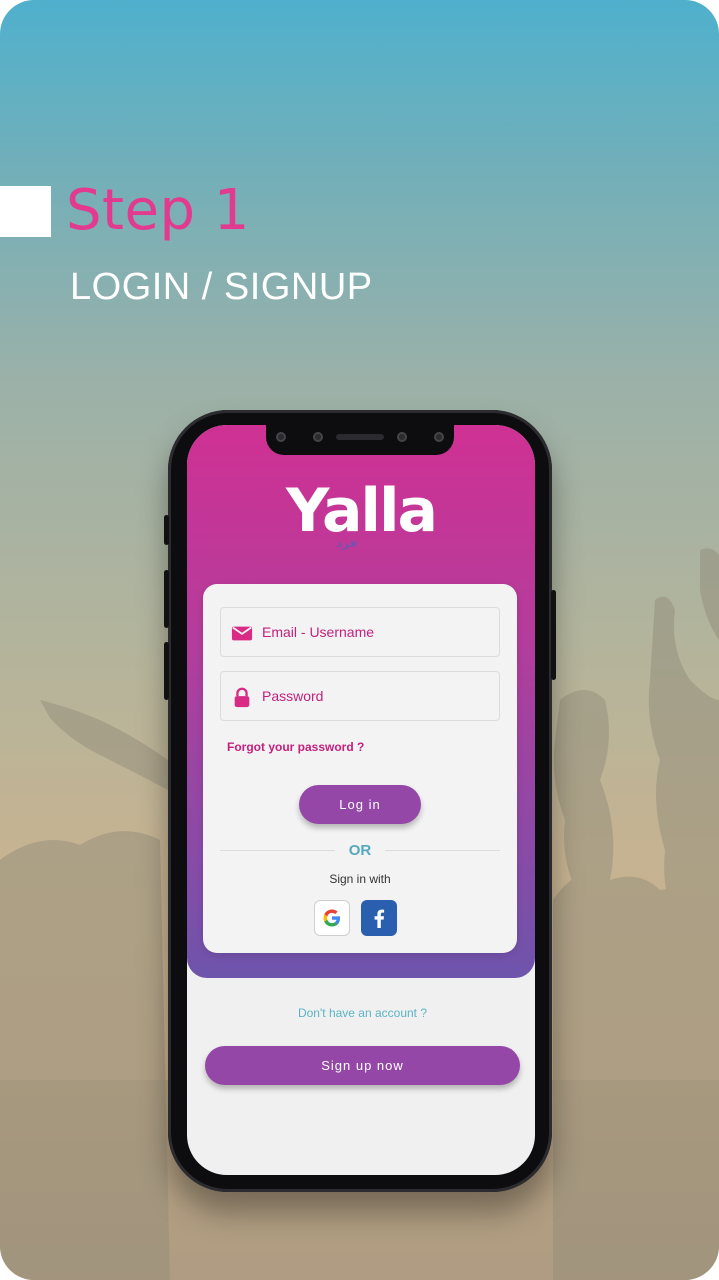  I want to click on envelope-icon, so click(242, 633).